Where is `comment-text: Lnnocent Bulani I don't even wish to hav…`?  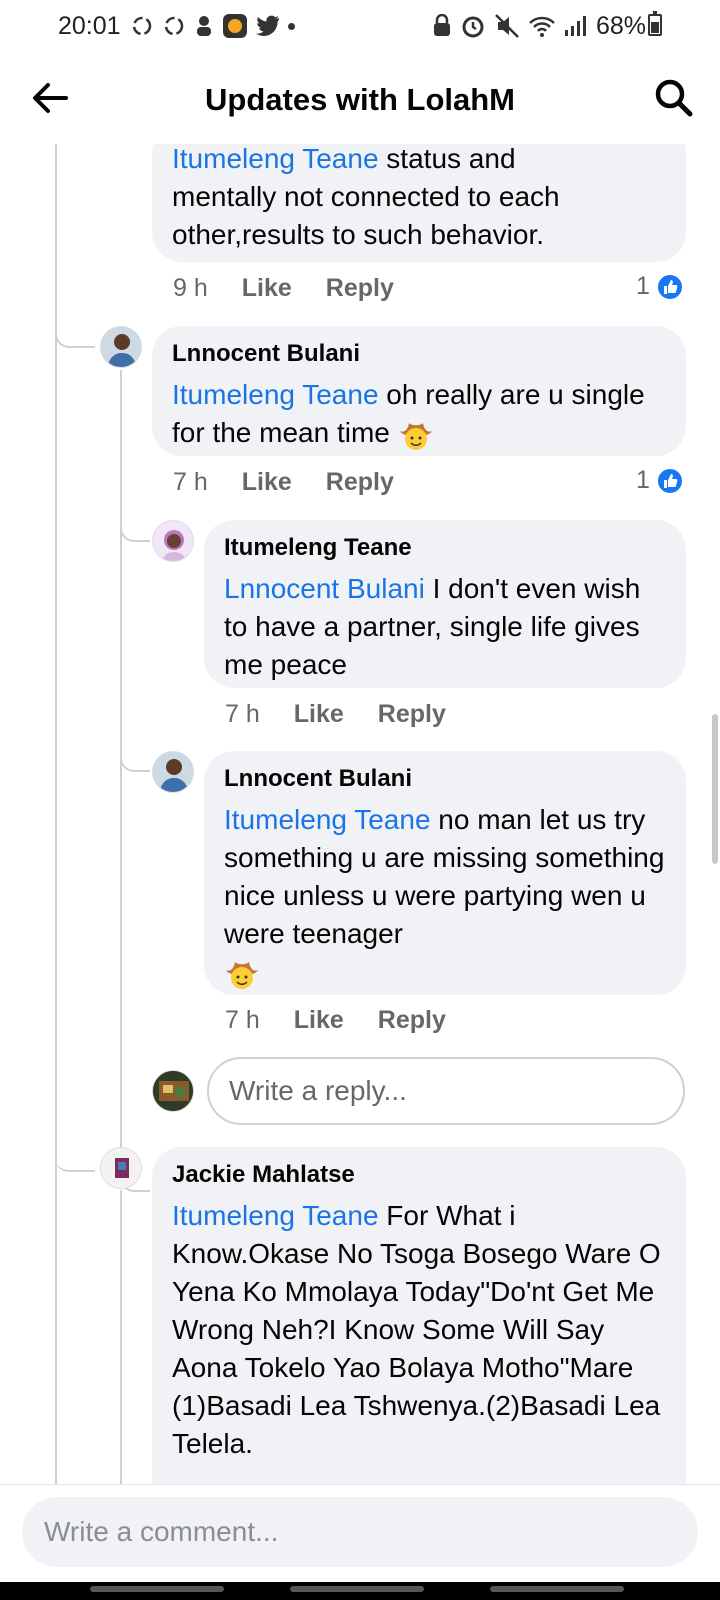
comment-text: Lnnocent Bulani I don't even wish to hav… is located at coordinates (432, 626).